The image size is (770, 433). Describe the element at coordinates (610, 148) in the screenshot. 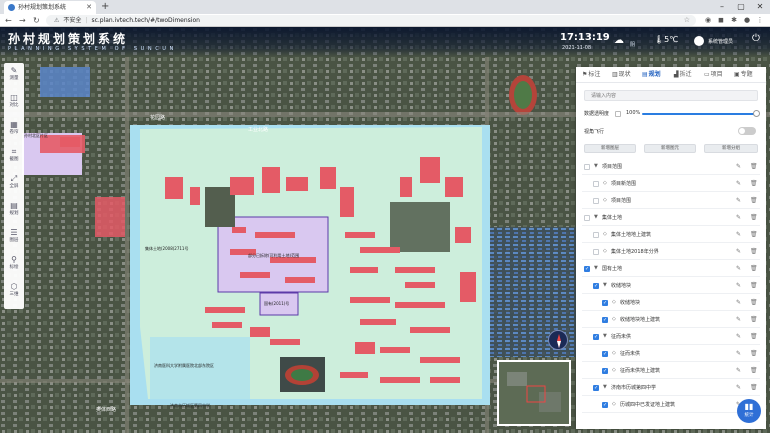

I see `add-layer-button: 新增图层` at that location.